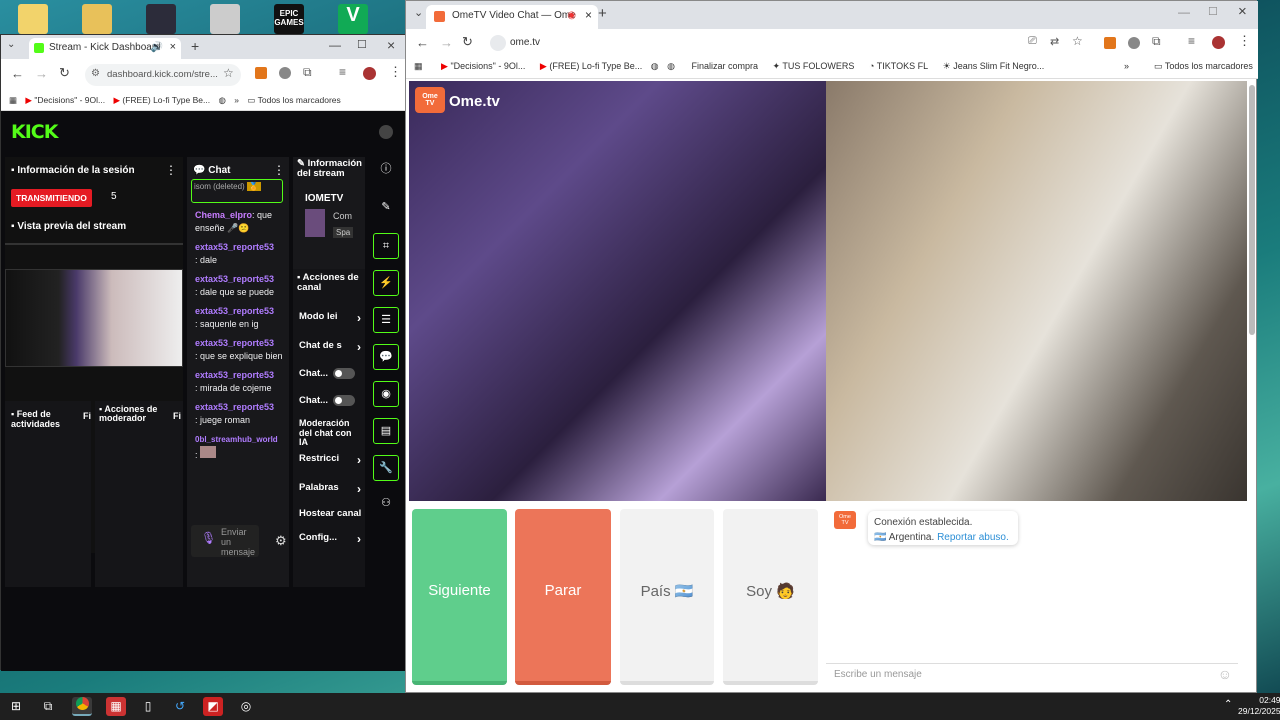  What do you see at coordinates (667, 597) in the screenshot?
I see `country-button: País 🇦🇷` at bounding box center [667, 597].